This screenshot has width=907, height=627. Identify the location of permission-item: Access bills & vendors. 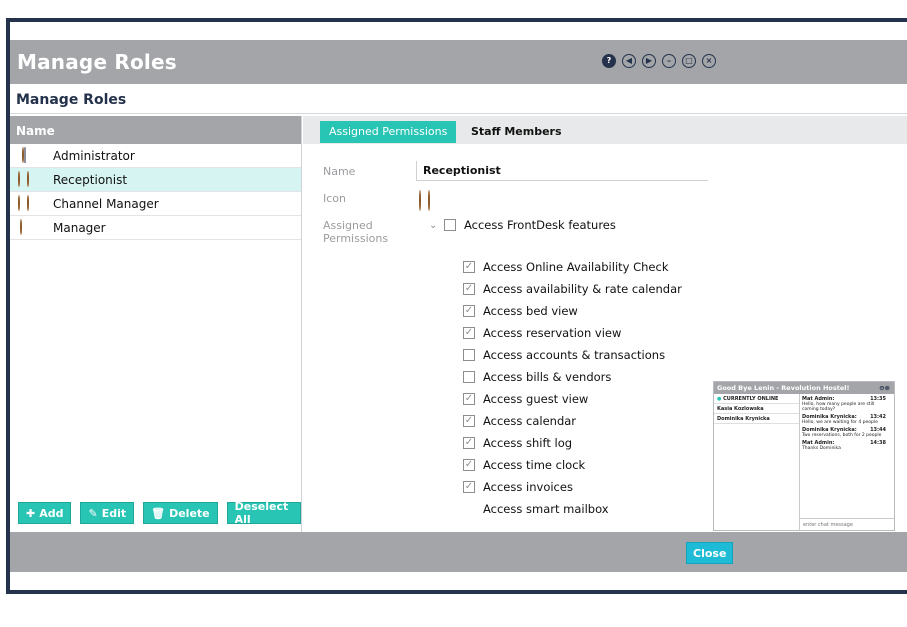
(537, 377).